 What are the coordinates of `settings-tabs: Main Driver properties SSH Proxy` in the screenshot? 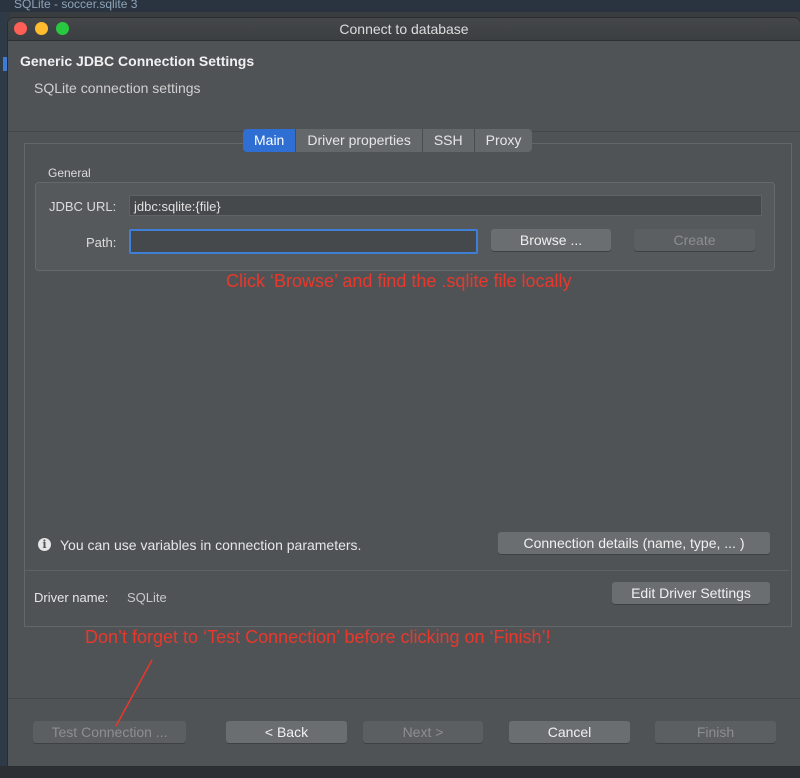 It's located at (388, 140).